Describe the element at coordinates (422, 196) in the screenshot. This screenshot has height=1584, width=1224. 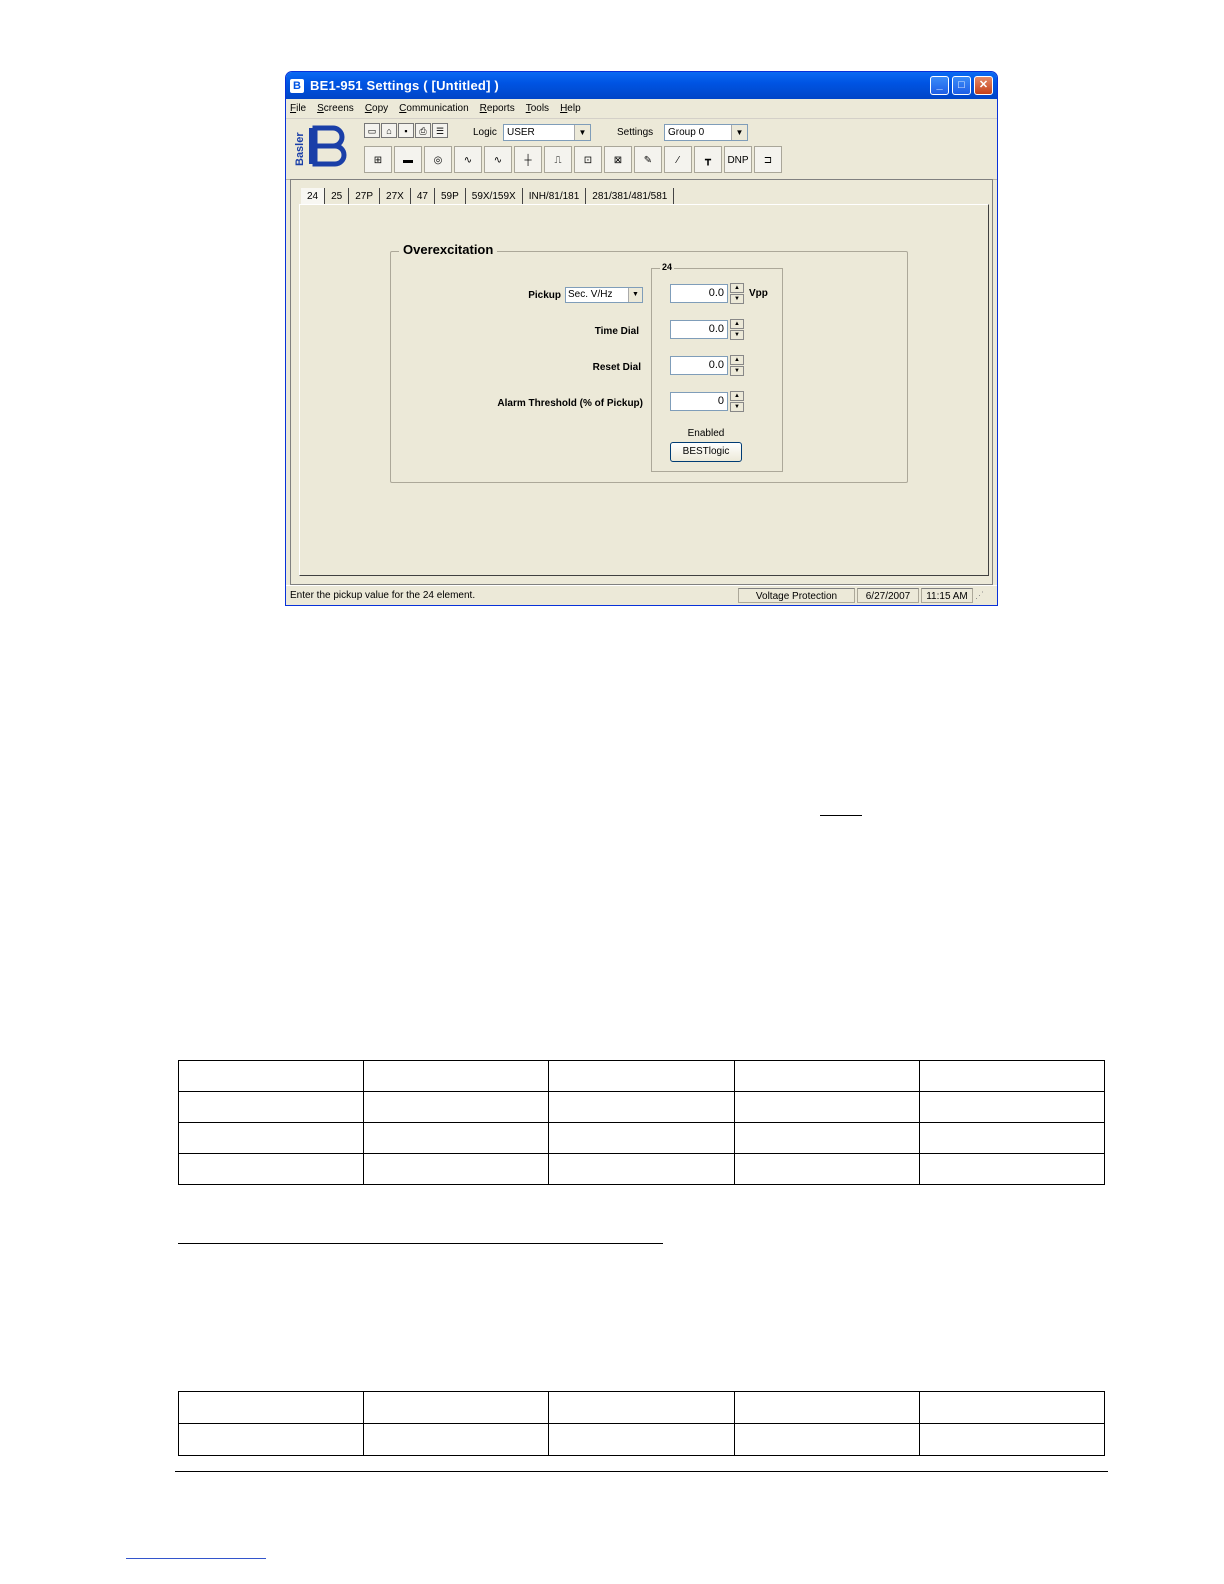
I see `tab-47: 47` at that location.